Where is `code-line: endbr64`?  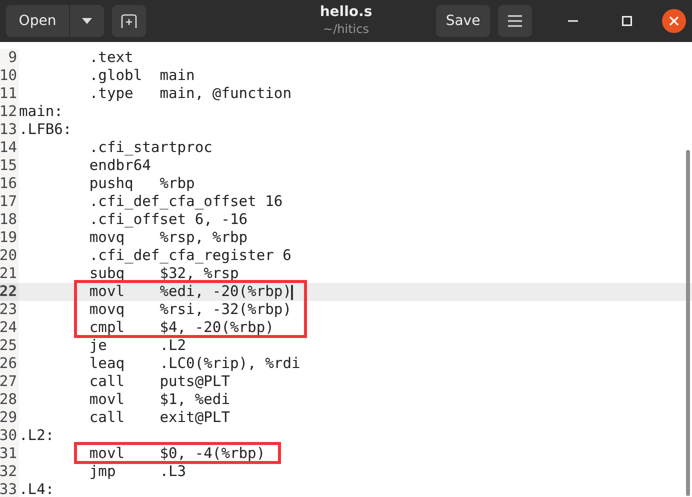
code-line: endbr64 is located at coordinates (120, 166).